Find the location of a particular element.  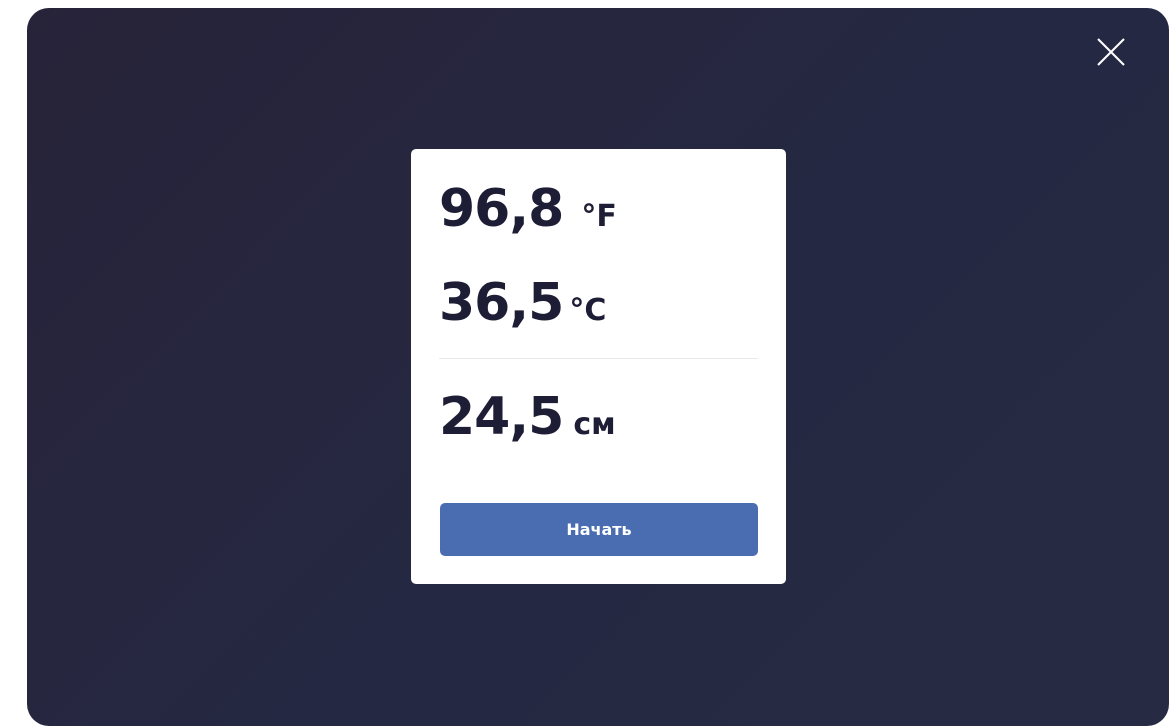

divider is located at coordinates (598, 358).